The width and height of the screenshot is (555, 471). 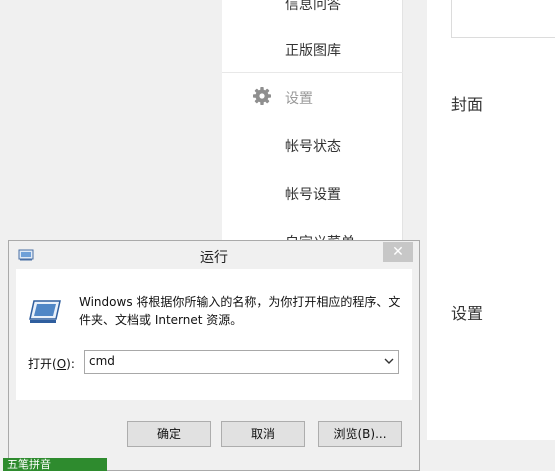 I want to click on ime-status-bar: 五笔拼音, so click(x=55, y=464).